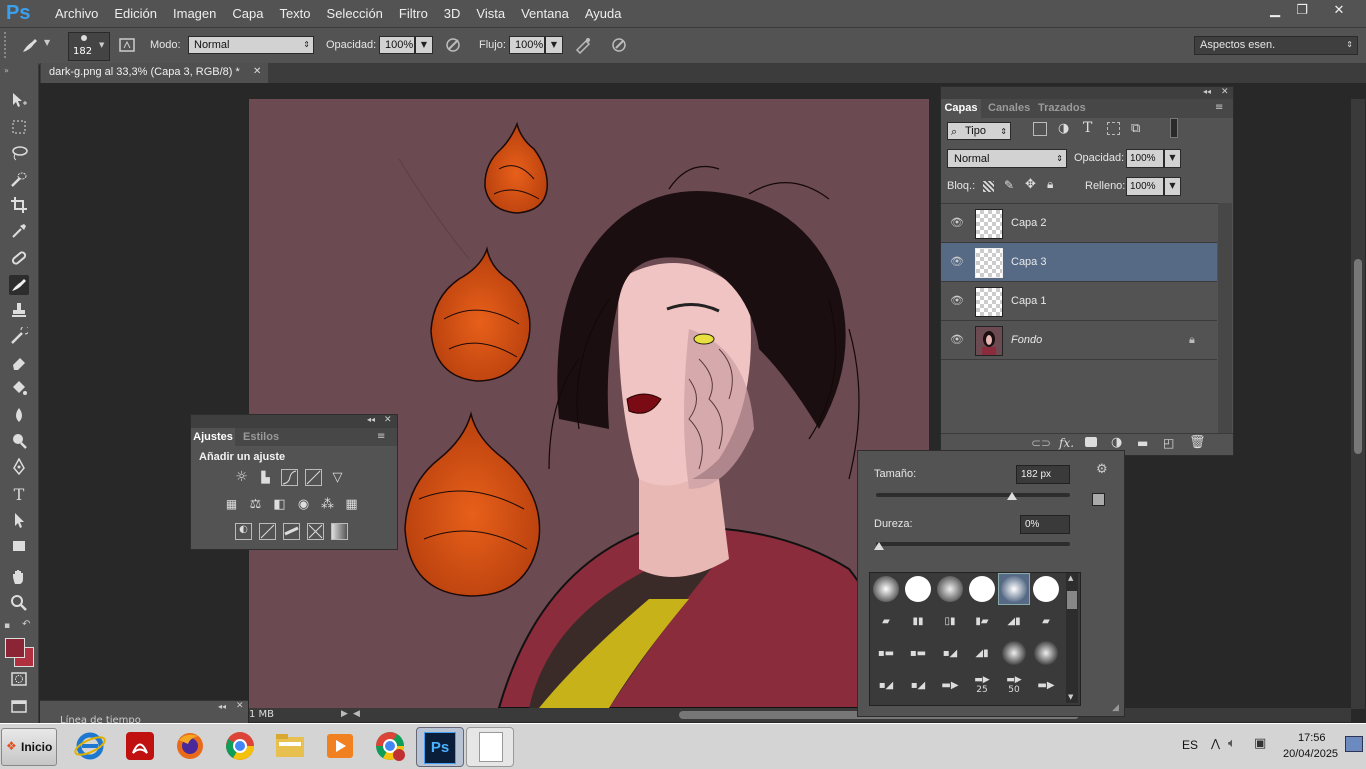  Describe the element at coordinates (251, 45) in the screenshot. I see `mode-select: Normal ⇕` at that location.